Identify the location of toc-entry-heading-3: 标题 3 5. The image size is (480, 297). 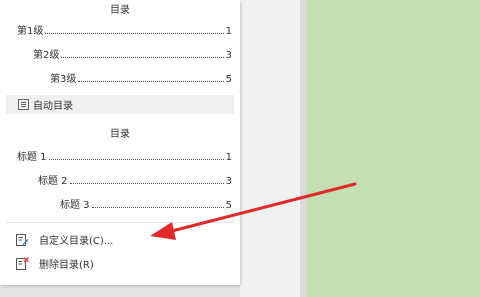
(146, 204).